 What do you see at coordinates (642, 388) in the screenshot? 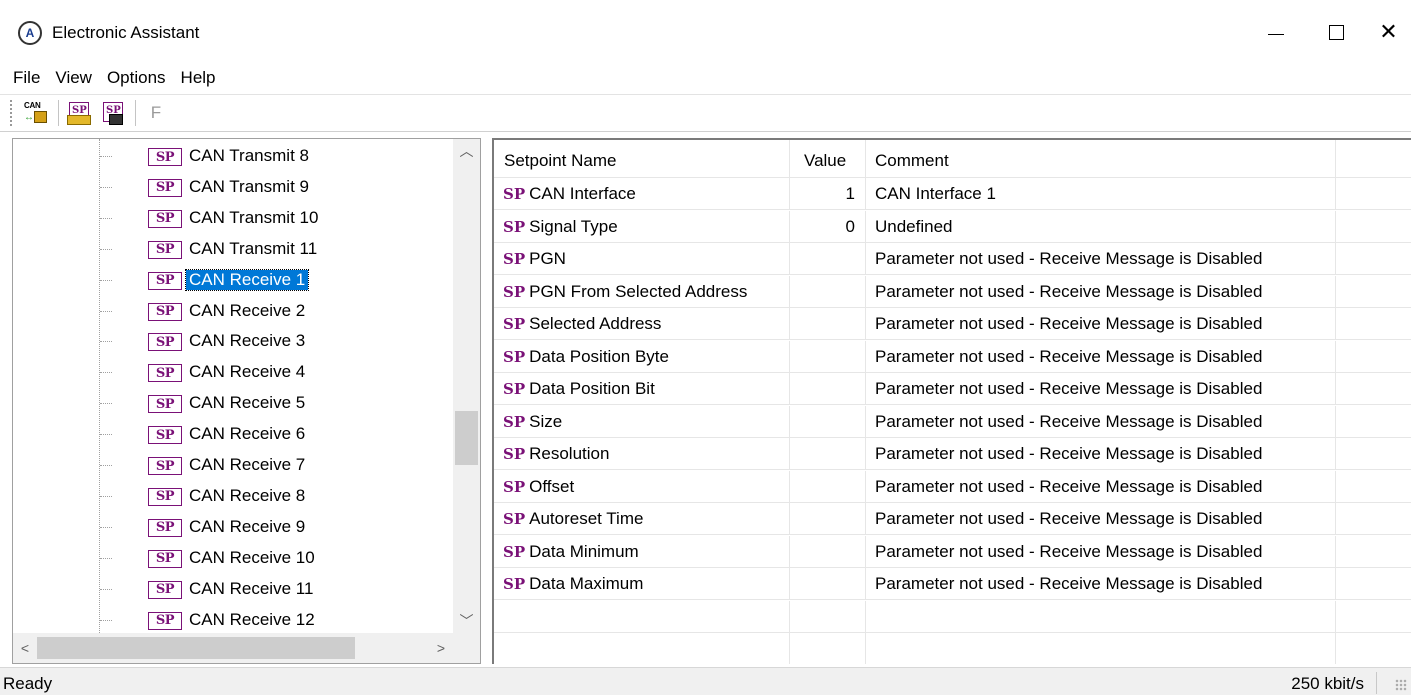
I see `setpoint-name-cell: SP Data Position Bit` at bounding box center [642, 388].